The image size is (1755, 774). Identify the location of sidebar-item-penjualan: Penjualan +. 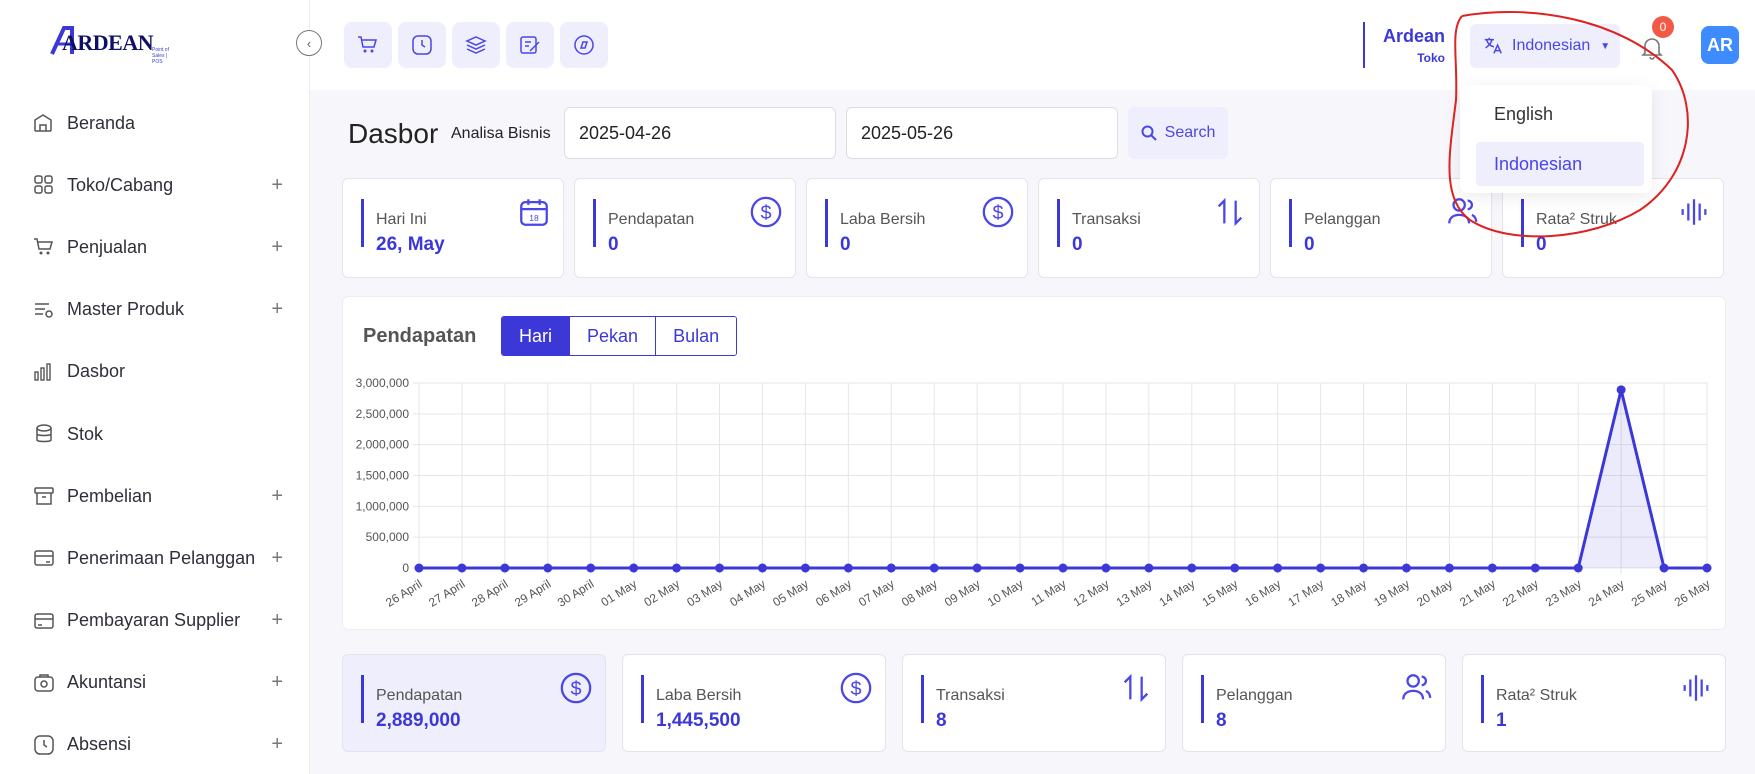
(155, 247).